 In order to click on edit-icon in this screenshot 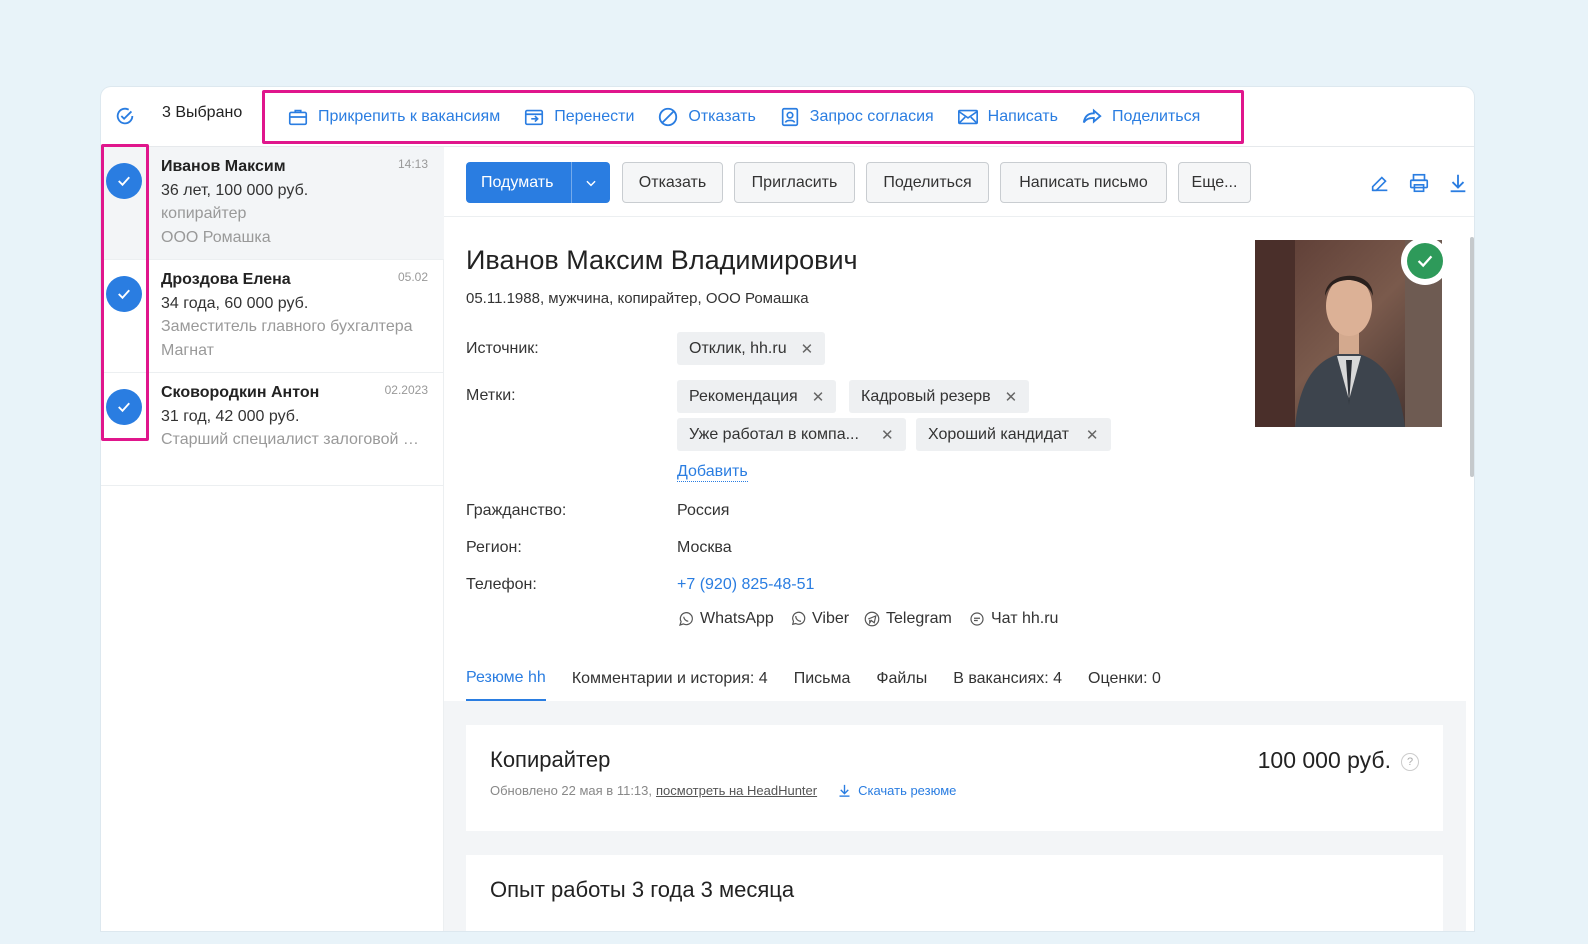, I will do `click(1380, 183)`.